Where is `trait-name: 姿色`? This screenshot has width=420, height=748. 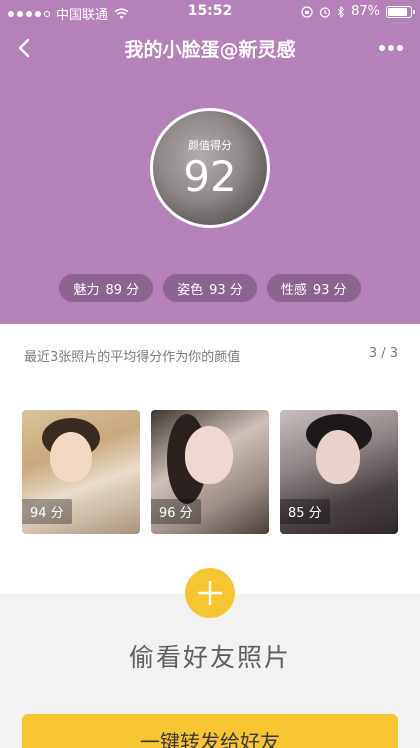
trait-name: 姿色 is located at coordinates (190, 290).